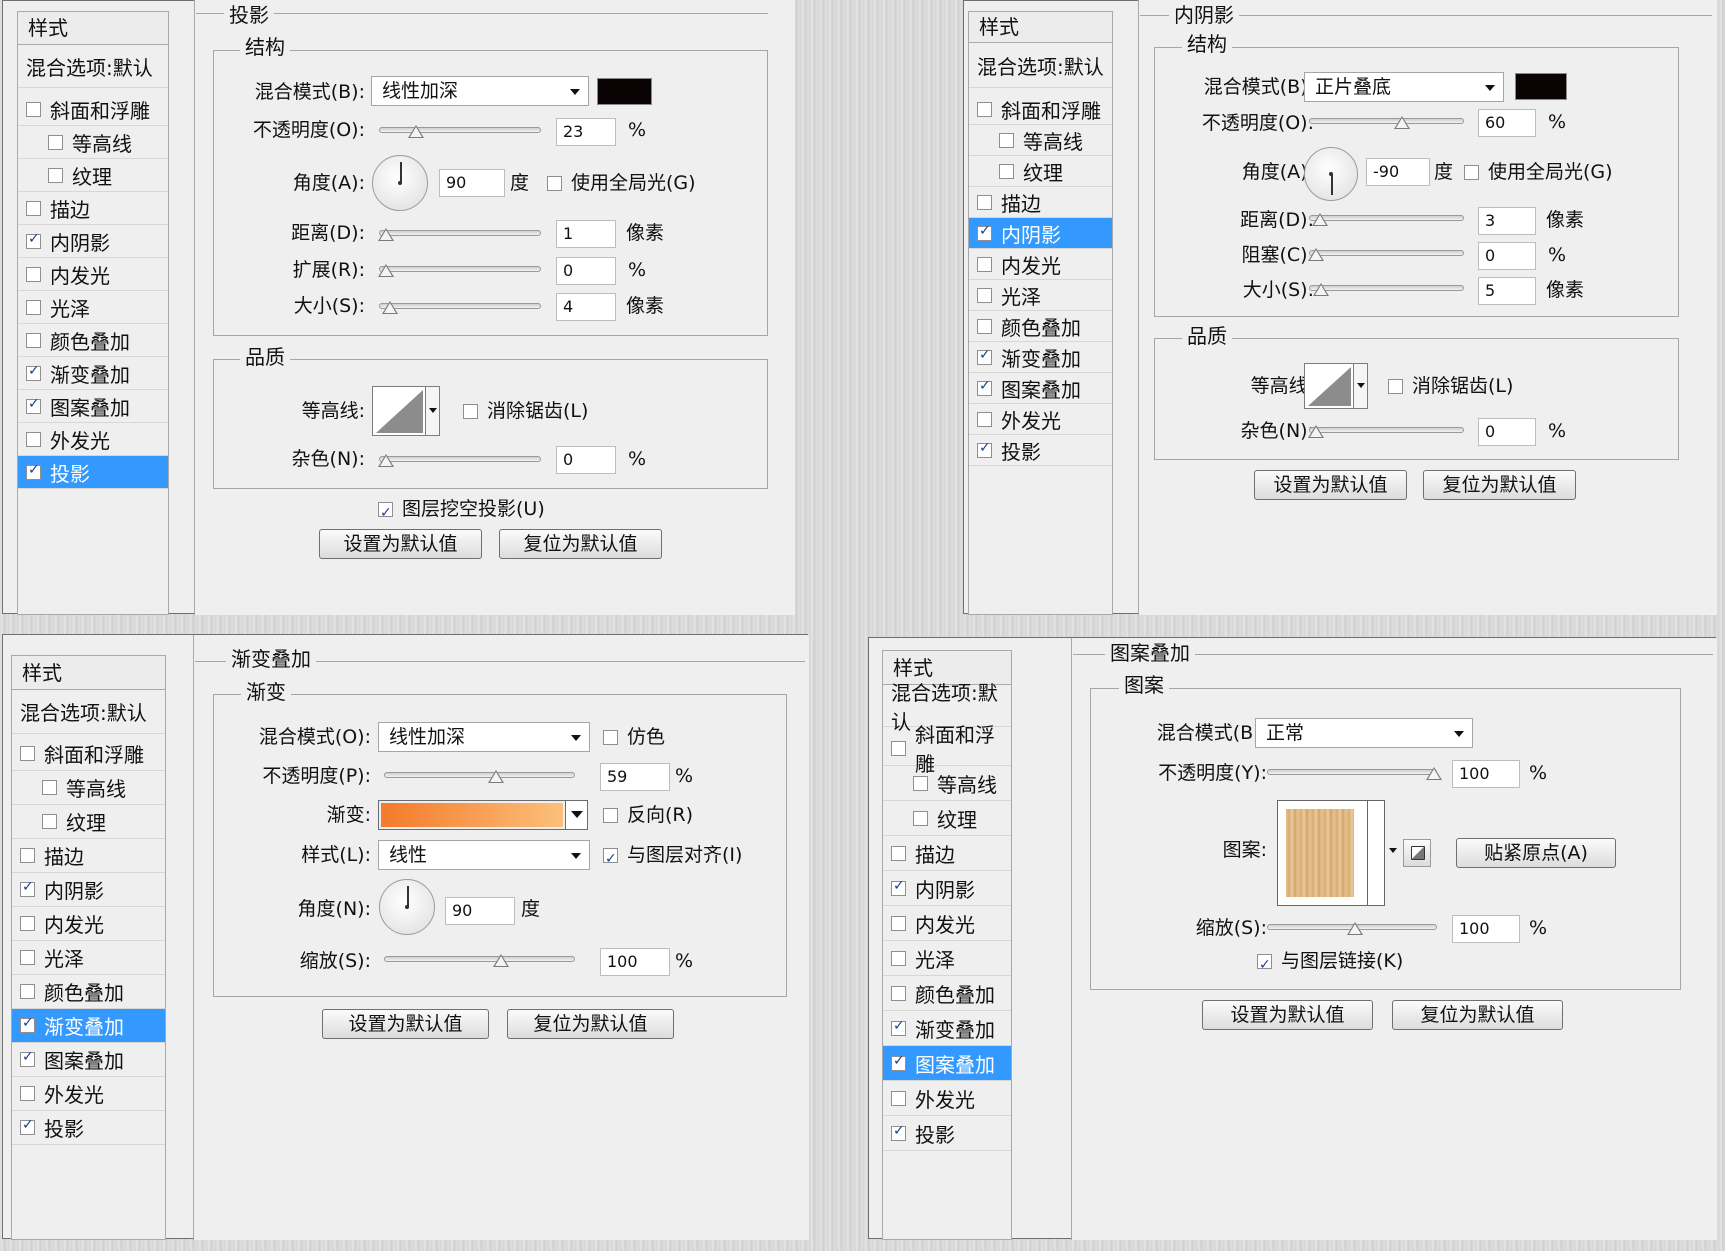 The image size is (1725, 1251). What do you see at coordinates (1331, 174) in the screenshot?
I see `angle-dial` at bounding box center [1331, 174].